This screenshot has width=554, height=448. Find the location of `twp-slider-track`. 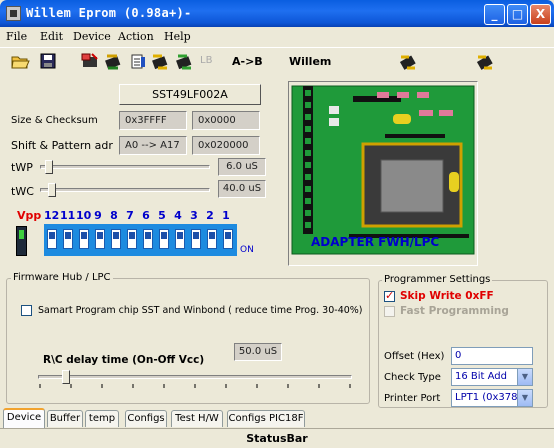

twp-slider-track is located at coordinates (125, 167).